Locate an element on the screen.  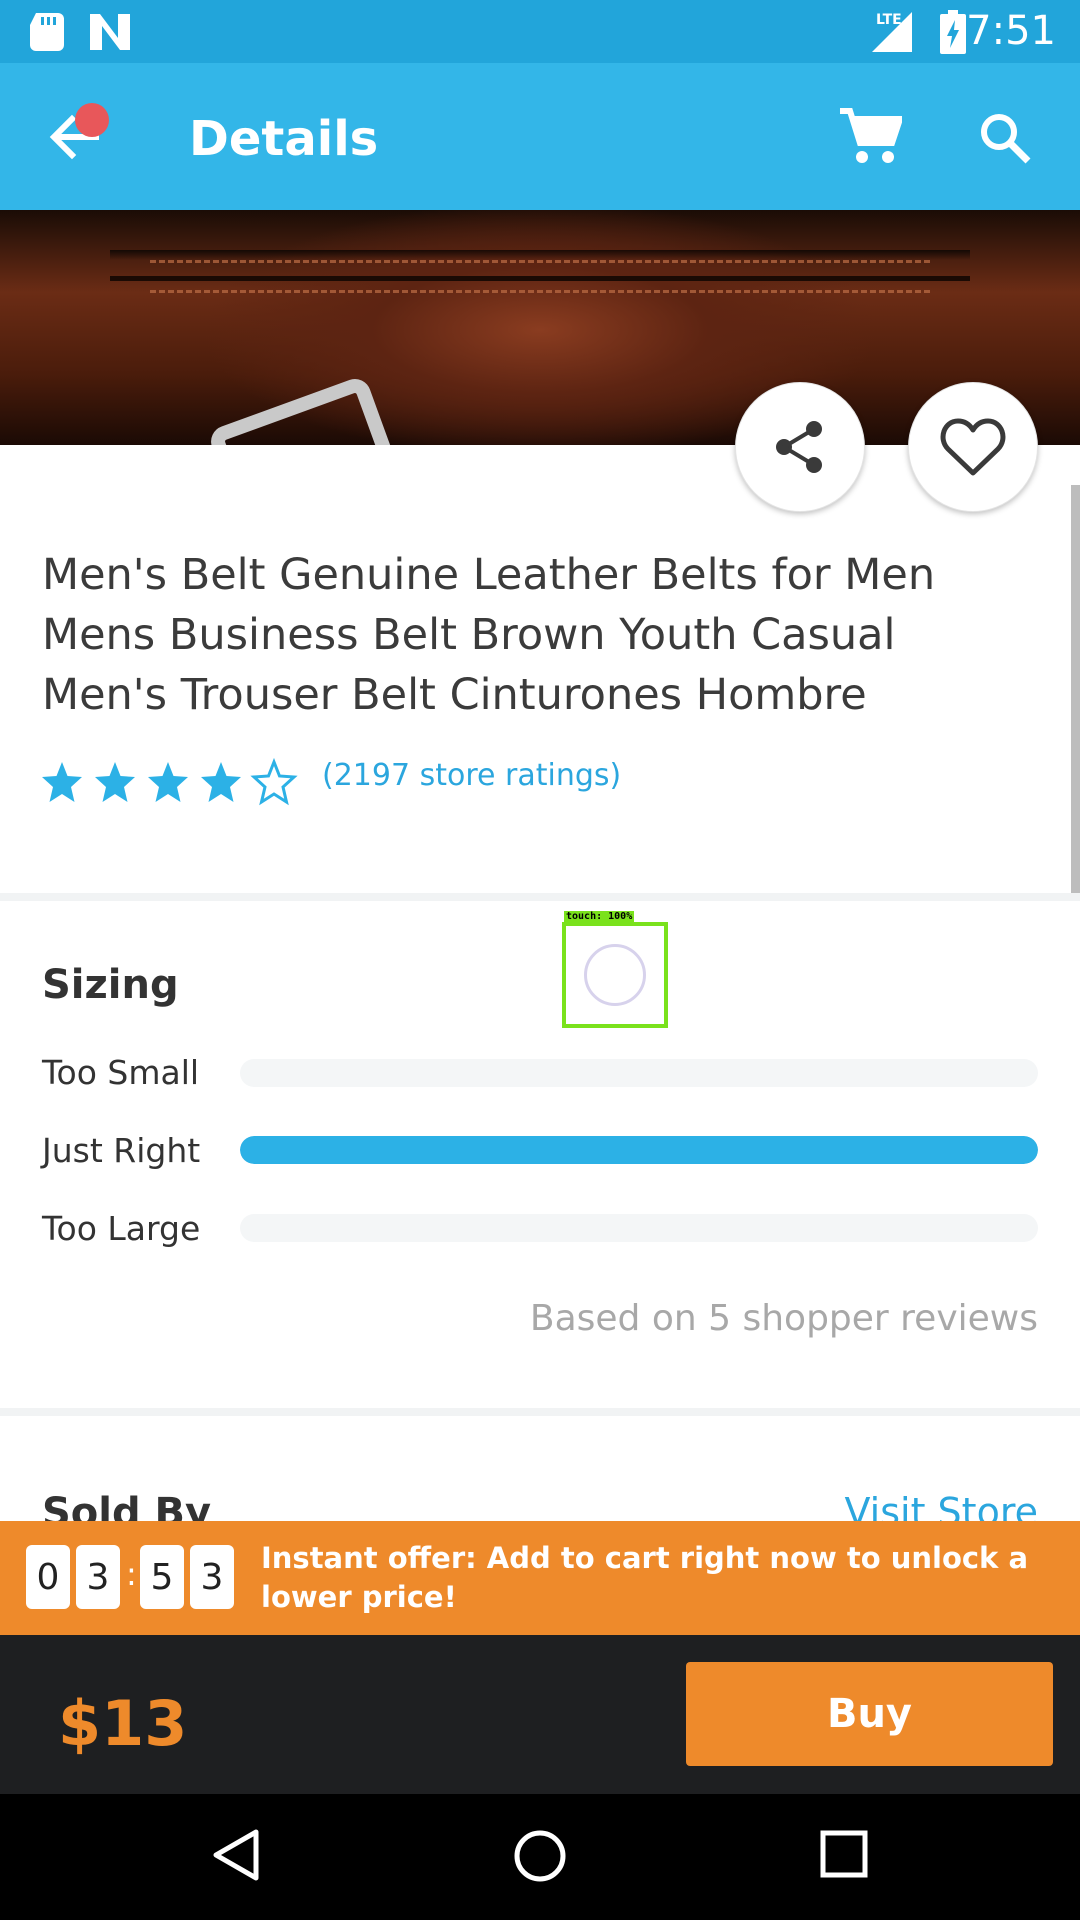
timer-digit: 5 is located at coordinates (162, 1577).